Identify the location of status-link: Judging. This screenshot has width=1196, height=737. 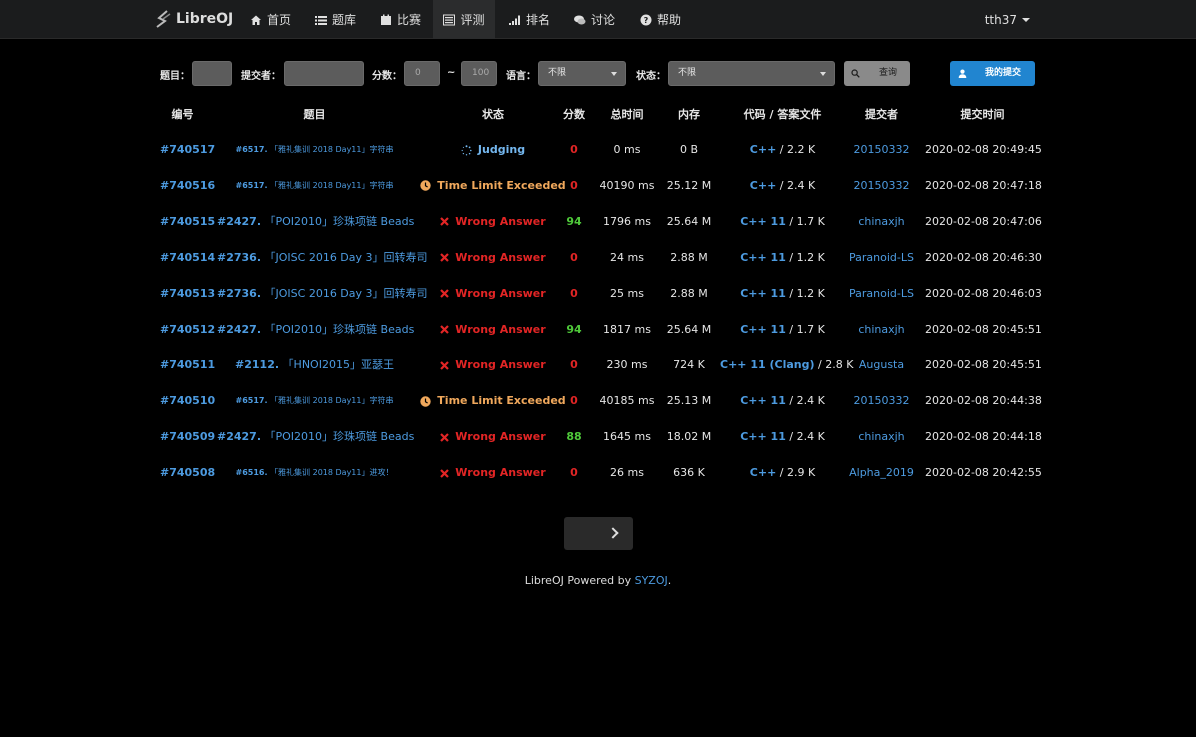
(493, 150).